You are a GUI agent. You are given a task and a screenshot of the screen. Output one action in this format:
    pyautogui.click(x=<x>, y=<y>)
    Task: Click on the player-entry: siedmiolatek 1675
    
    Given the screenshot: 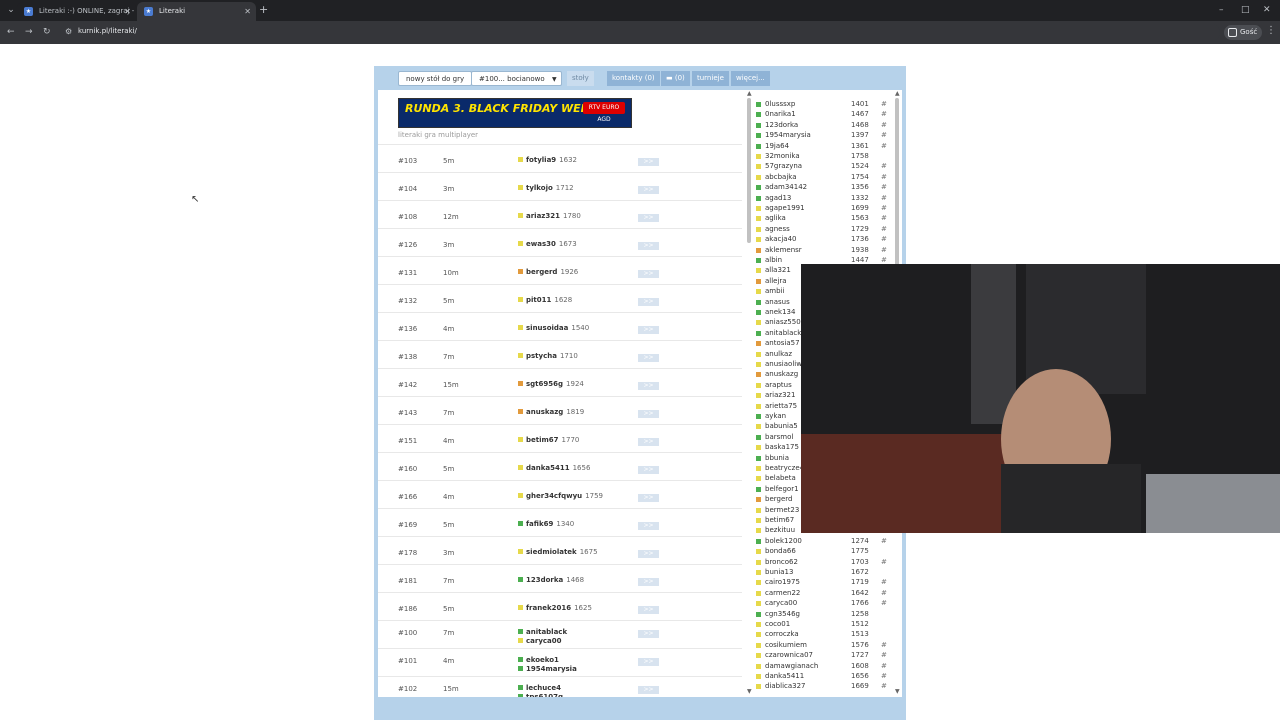 What is the action you would take?
    pyautogui.click(x=558, y=552)
    